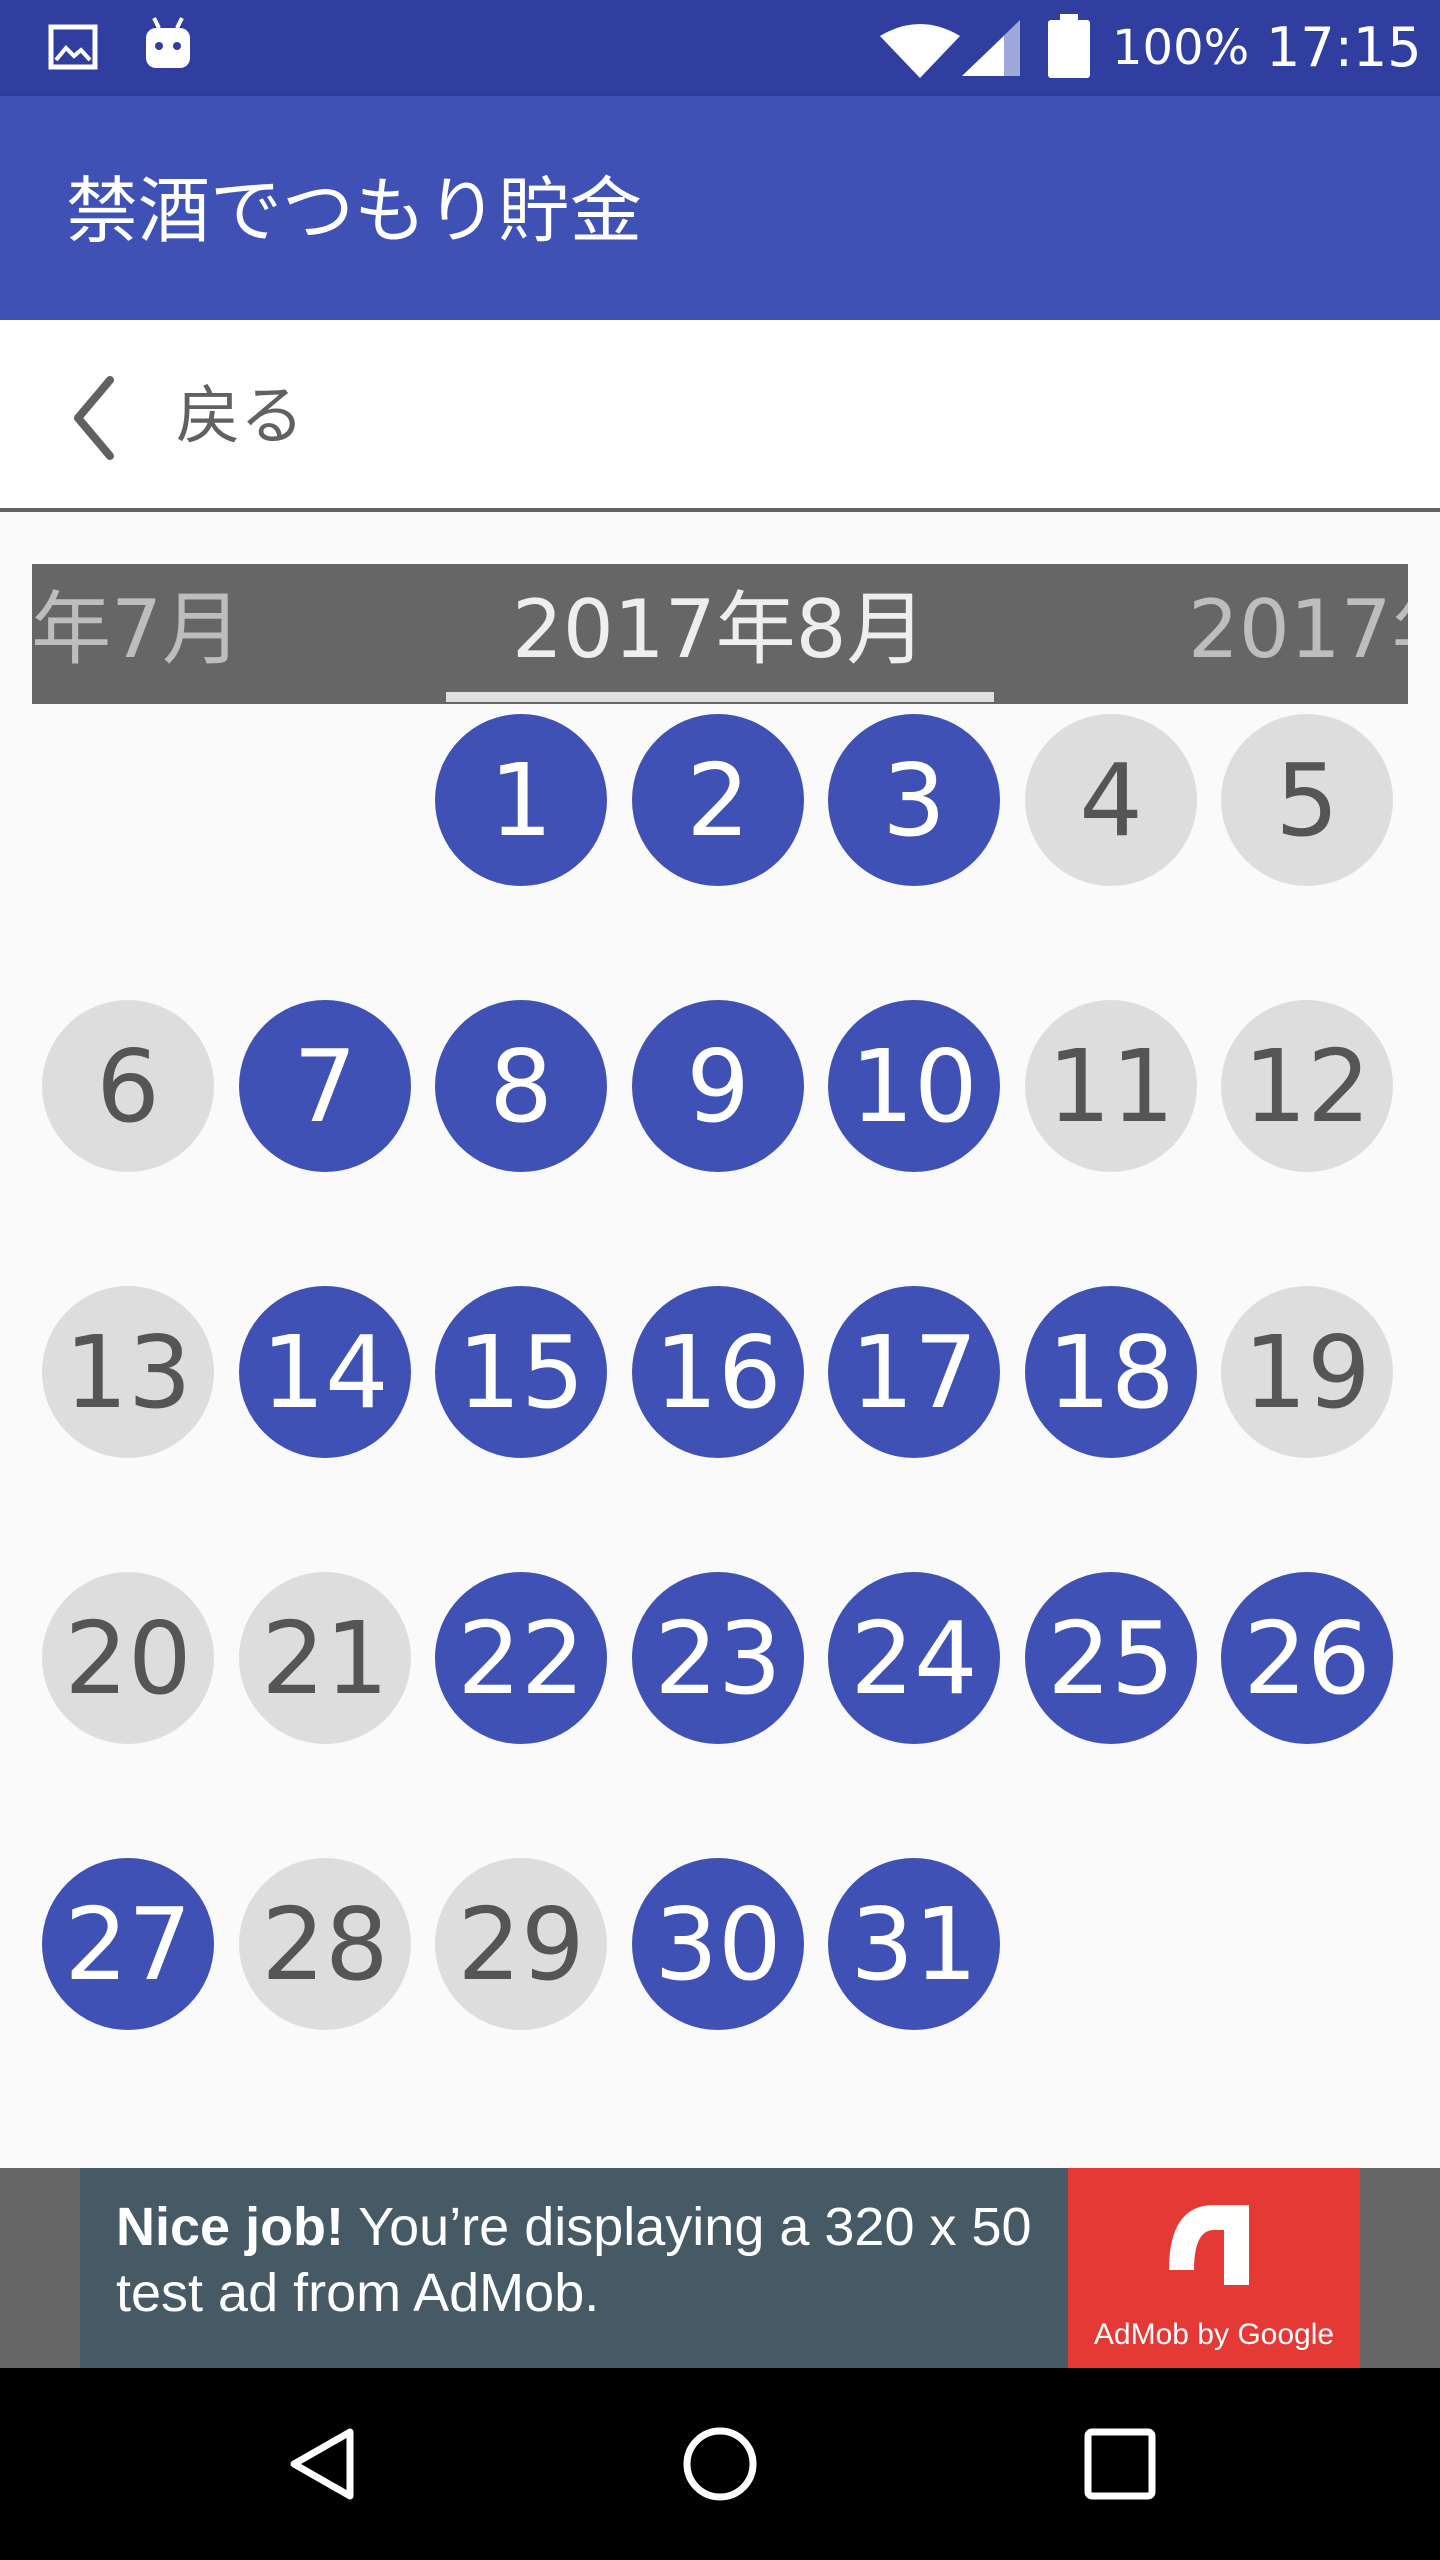  What do you see at coordinates (1181, 48) in the screenshot?
I see `battery-percent: 100%` at bounding box center [1181, 48].